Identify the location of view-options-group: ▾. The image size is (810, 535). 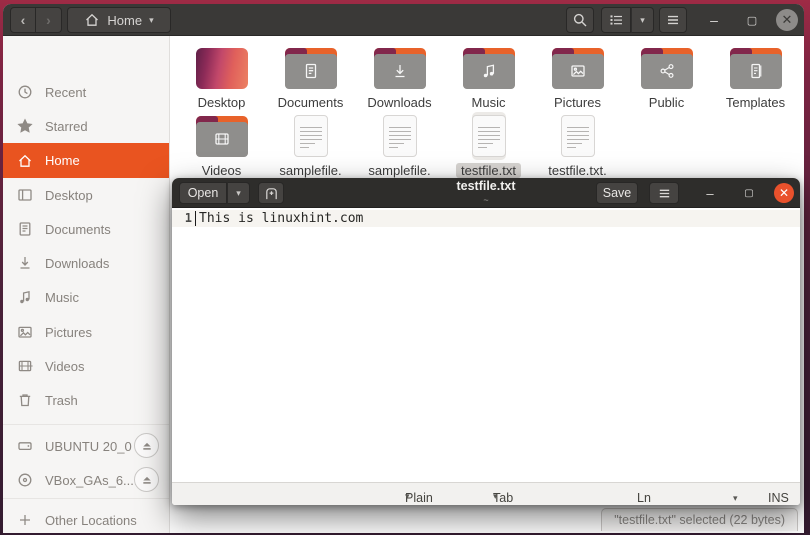
(627, 20).